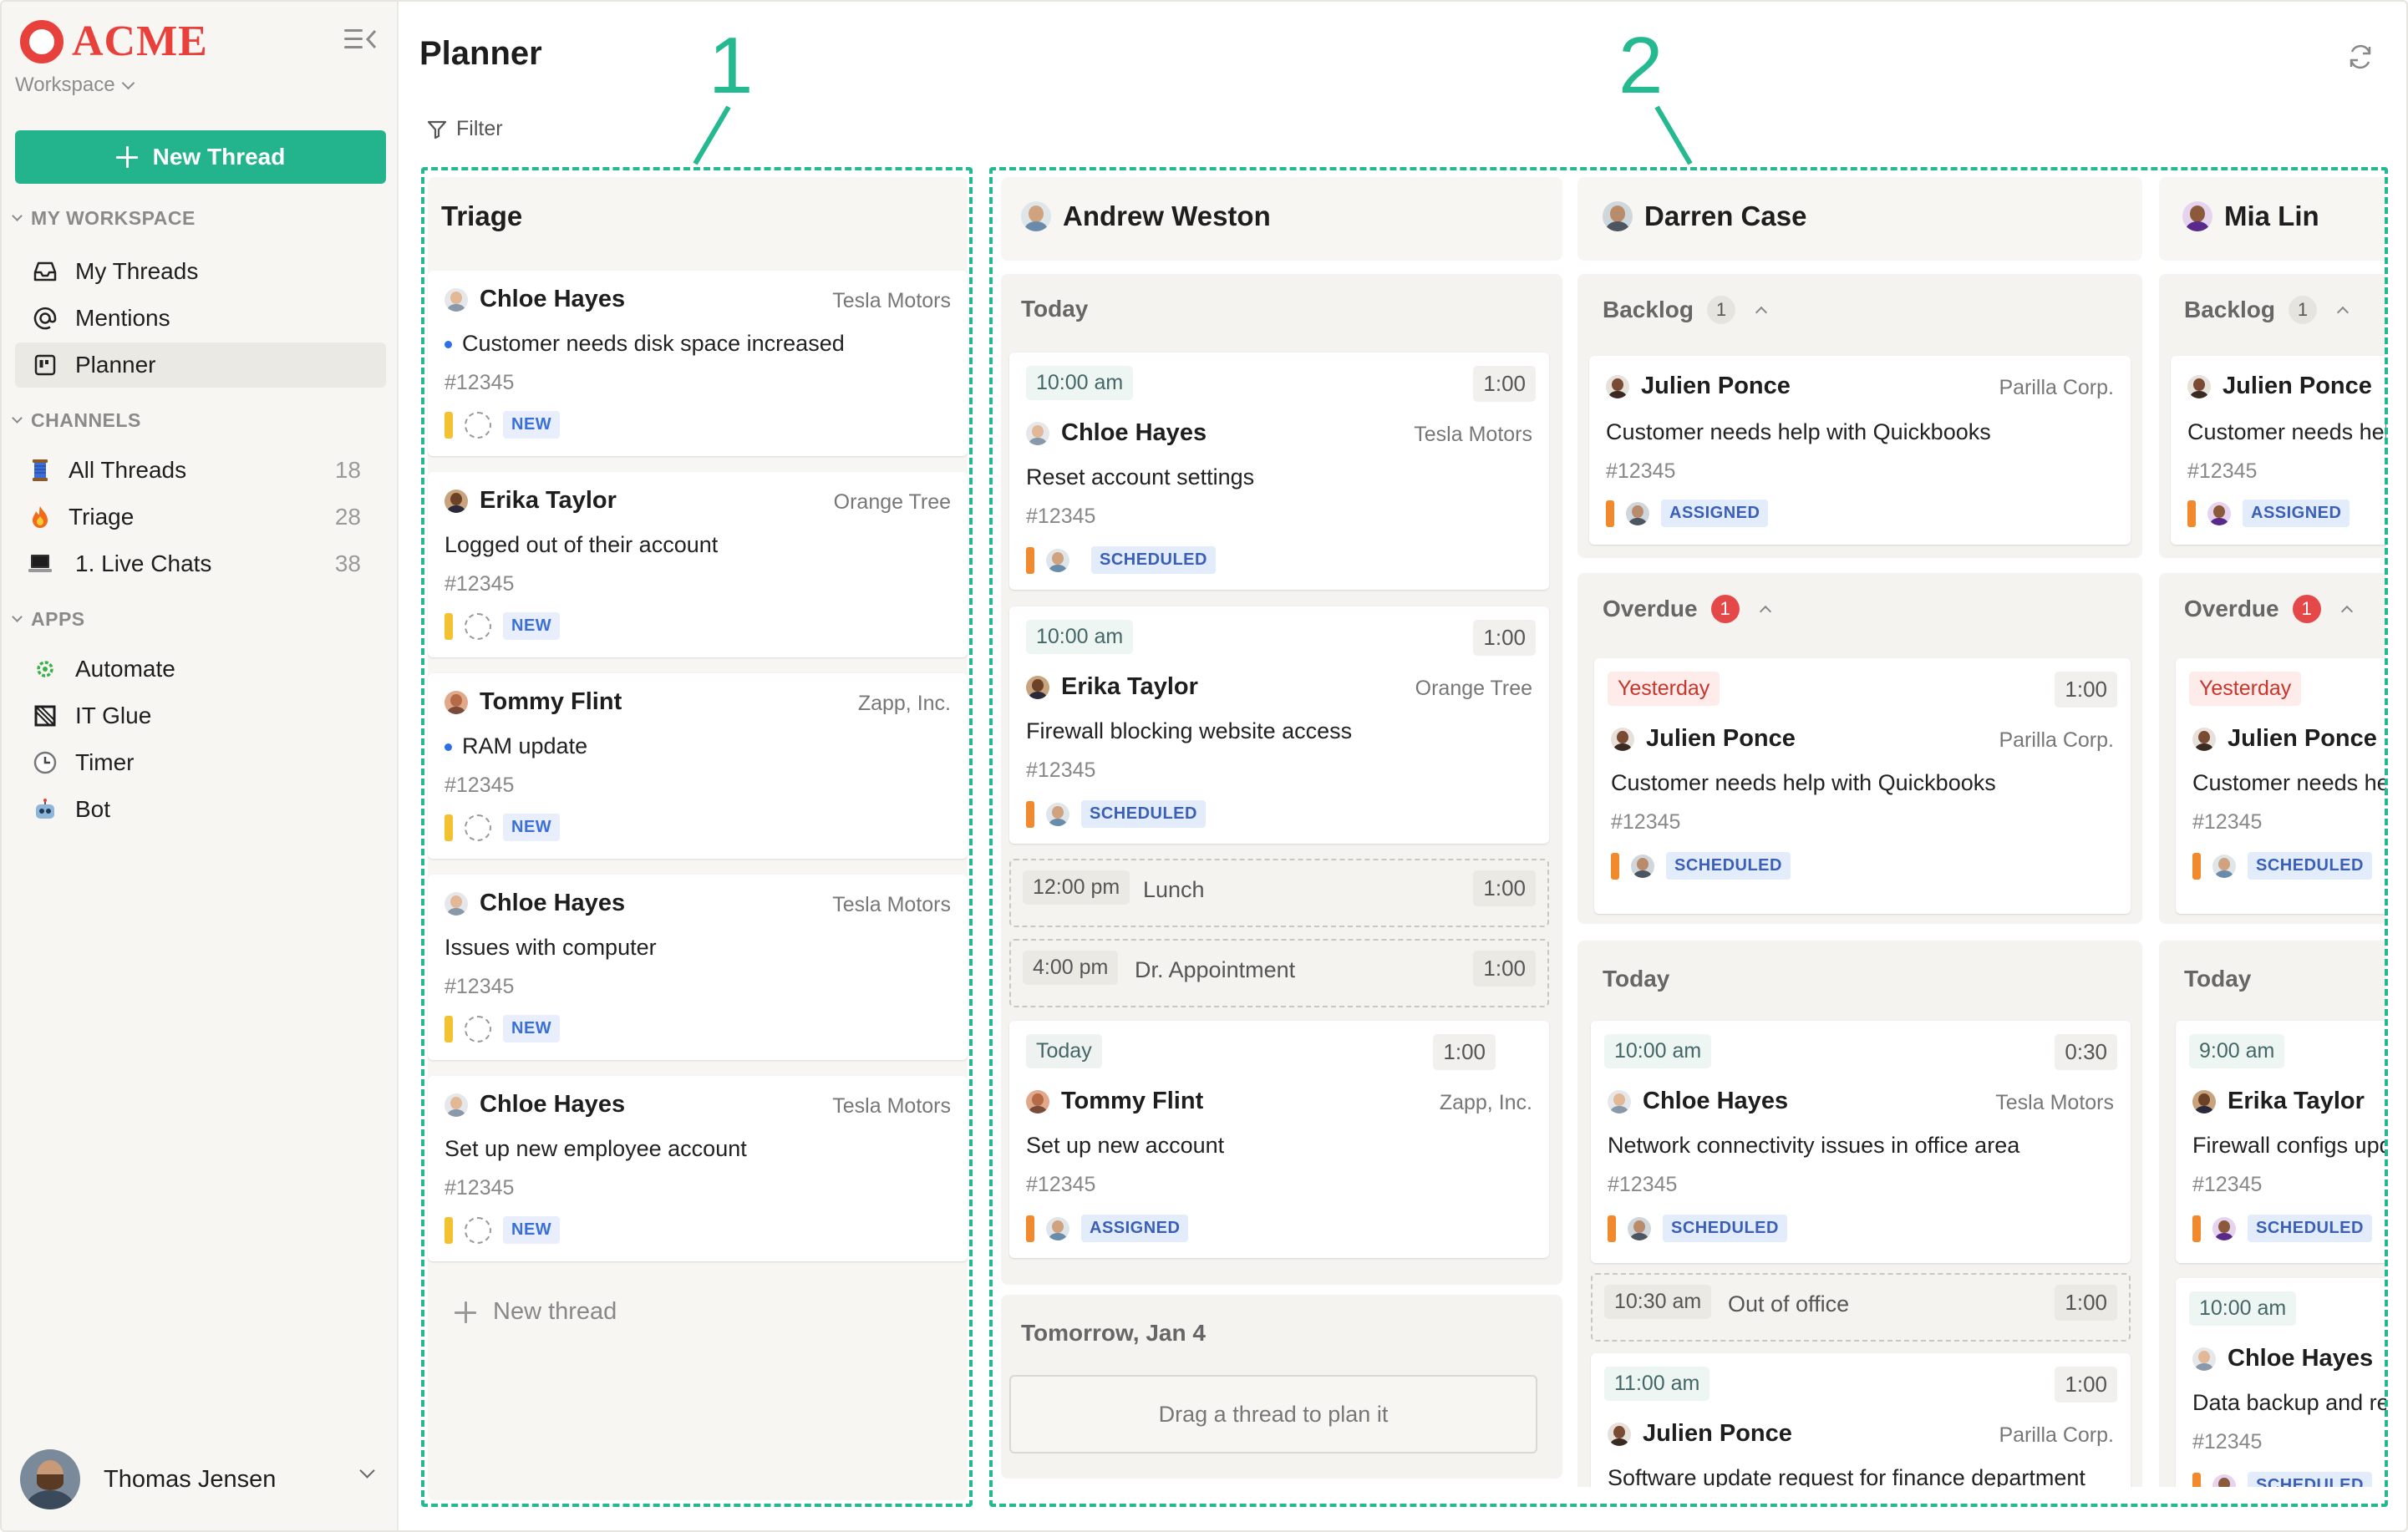 This screenshot has width=2408, height=1532. I want to click on section-my-workspace: MY WORKSPACE, so click(104, 218).